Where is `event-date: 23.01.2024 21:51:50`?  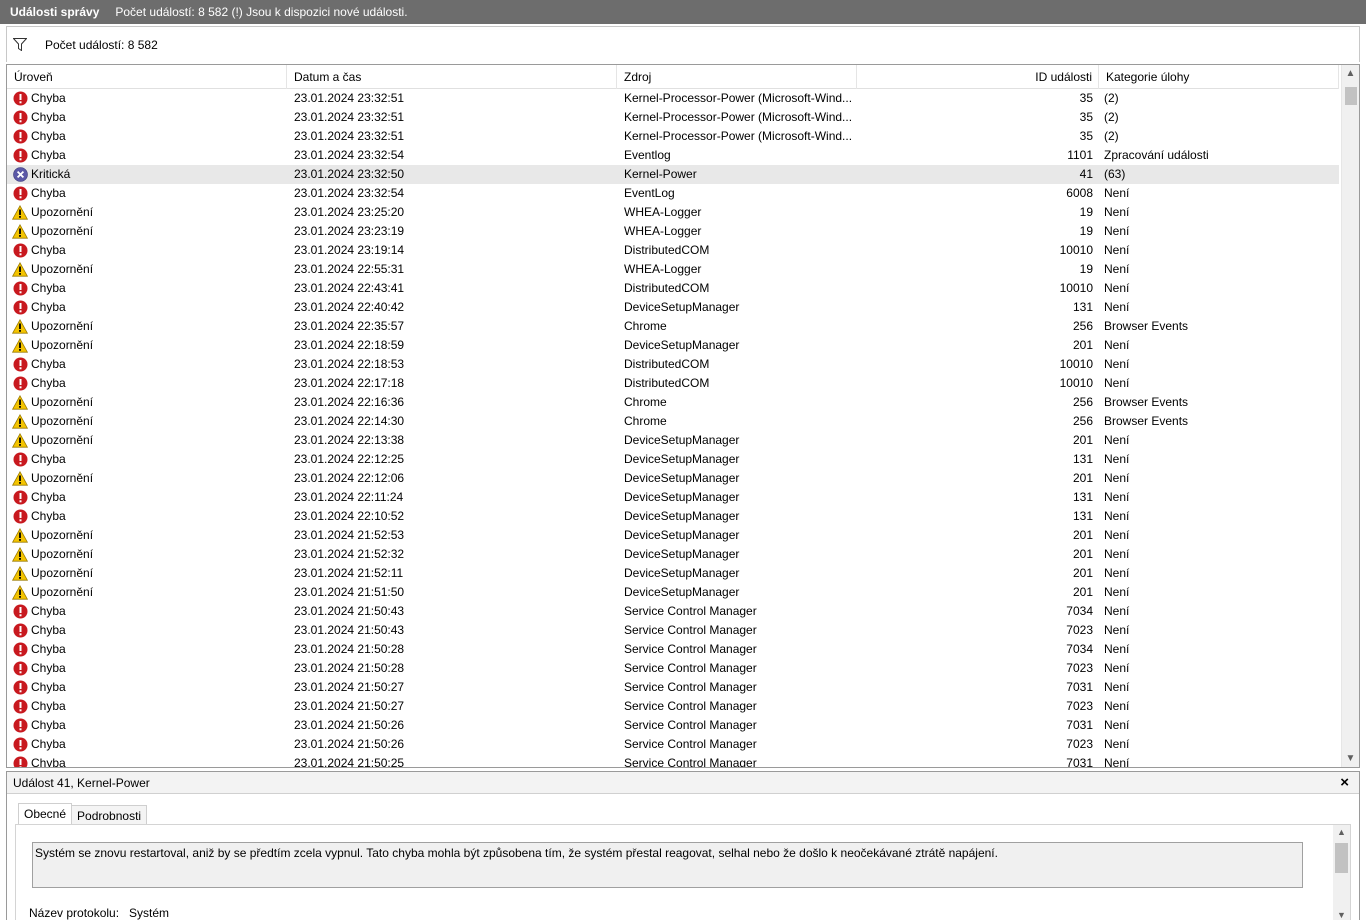 event-date: 23.01.2024 21:51:50 is located at coordinates (349, 592).